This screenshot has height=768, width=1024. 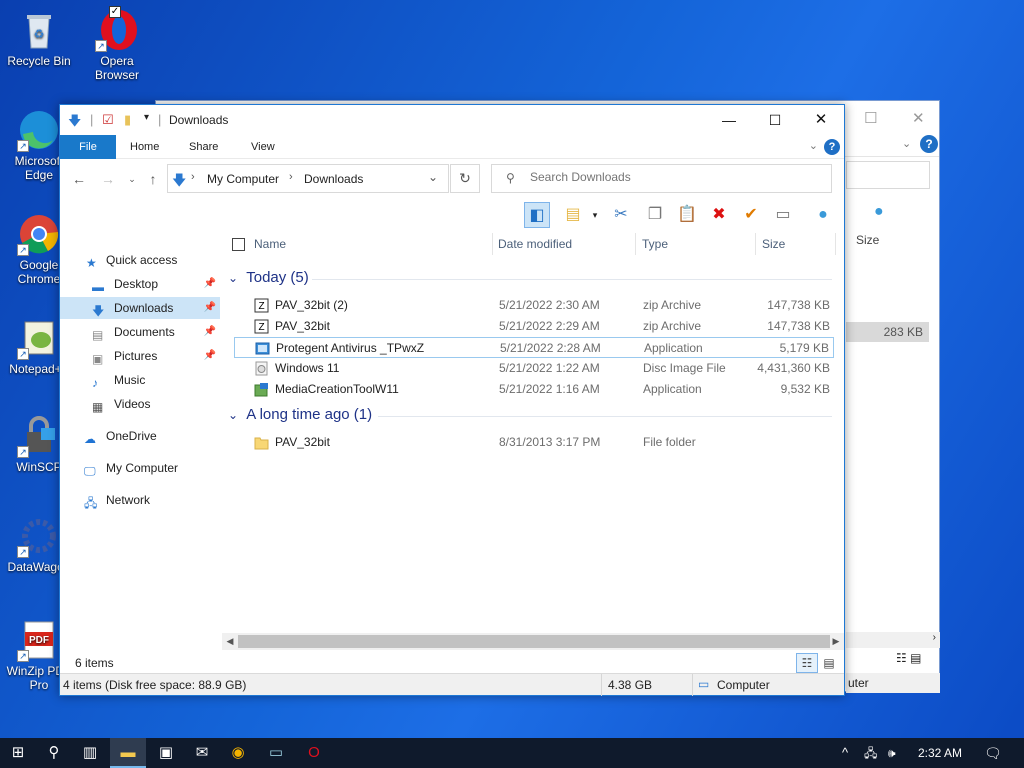 I want to click on select-all-checkbox, so click(x=238, y=244).